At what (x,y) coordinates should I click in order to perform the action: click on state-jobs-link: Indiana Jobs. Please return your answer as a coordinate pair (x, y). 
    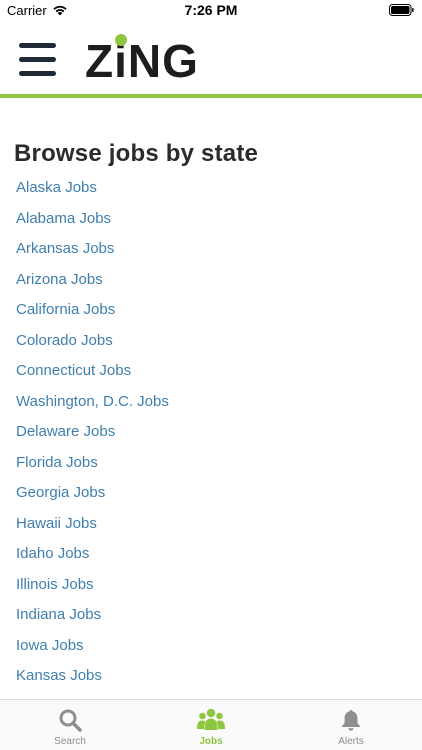
    Looking at the image, I should click on (92, 621).